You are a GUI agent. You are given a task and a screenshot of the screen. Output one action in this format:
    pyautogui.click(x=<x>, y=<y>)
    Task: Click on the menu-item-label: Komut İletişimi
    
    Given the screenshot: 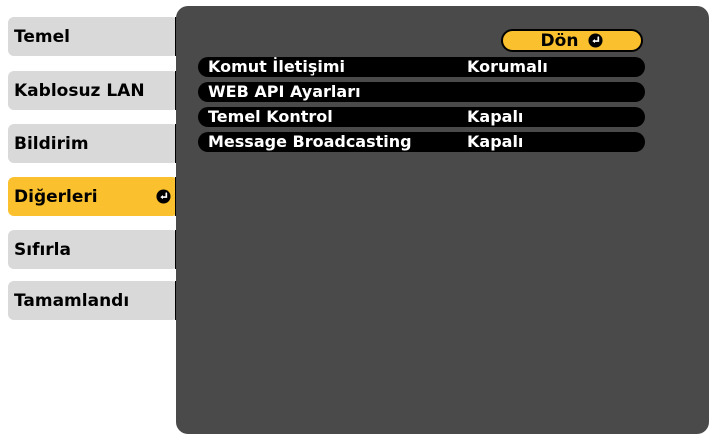 What is the action you would take?
    pyautogui.click(x=276, y=66)
    